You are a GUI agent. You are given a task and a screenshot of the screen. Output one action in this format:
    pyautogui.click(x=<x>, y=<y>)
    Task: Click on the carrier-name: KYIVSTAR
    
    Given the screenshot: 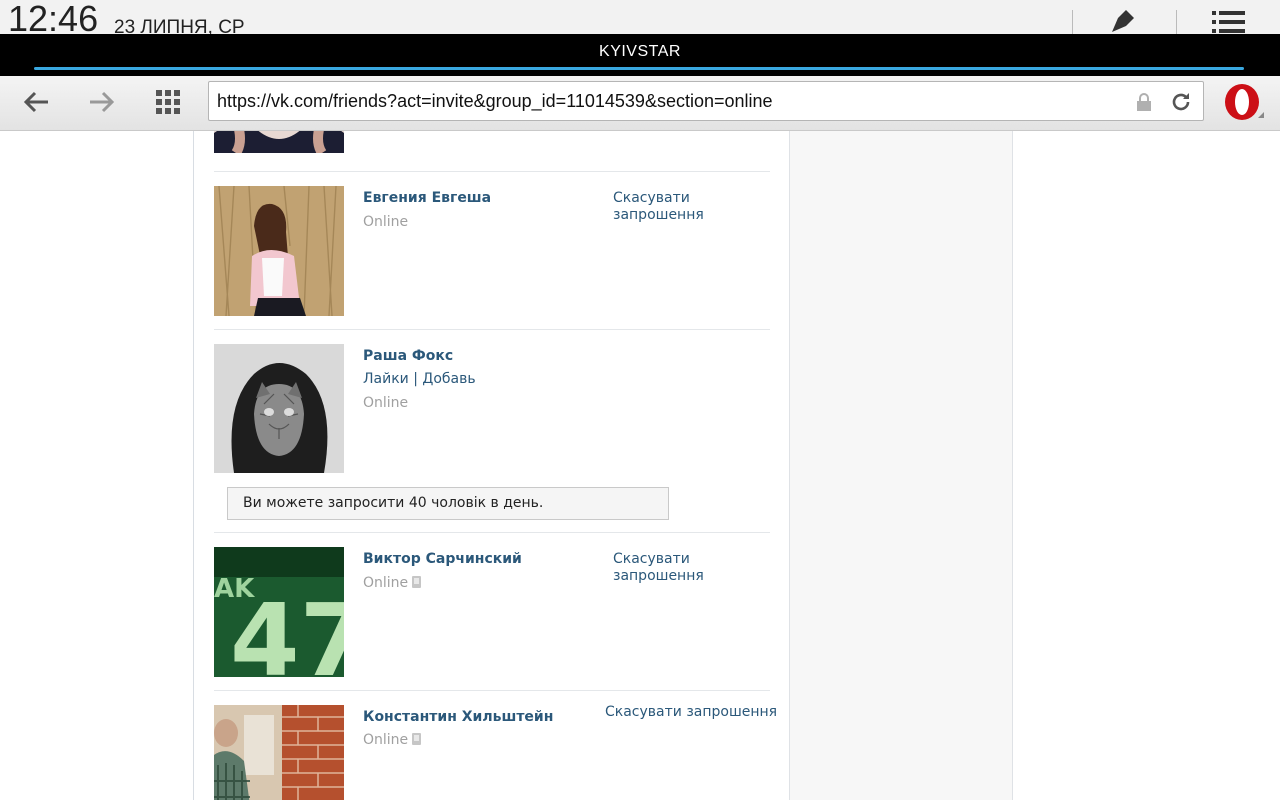 What is the action you would take?
    pyautogui.click(x=640, y=51)
    